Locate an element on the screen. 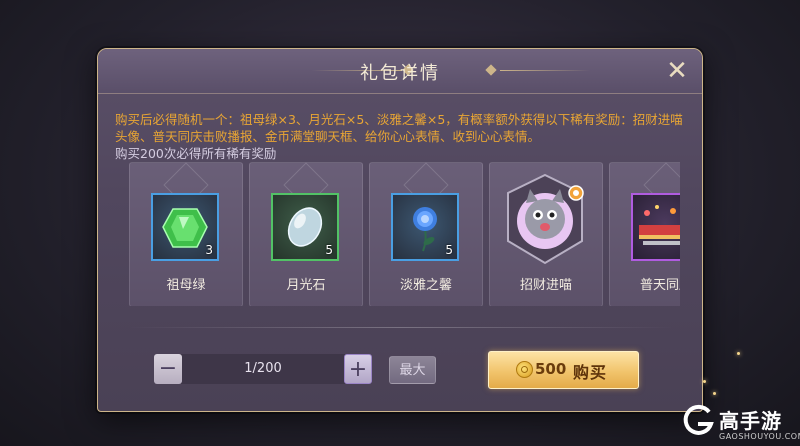  watermark-url: GAOSHOUYOU.COM is located at coordinates (759, 436).